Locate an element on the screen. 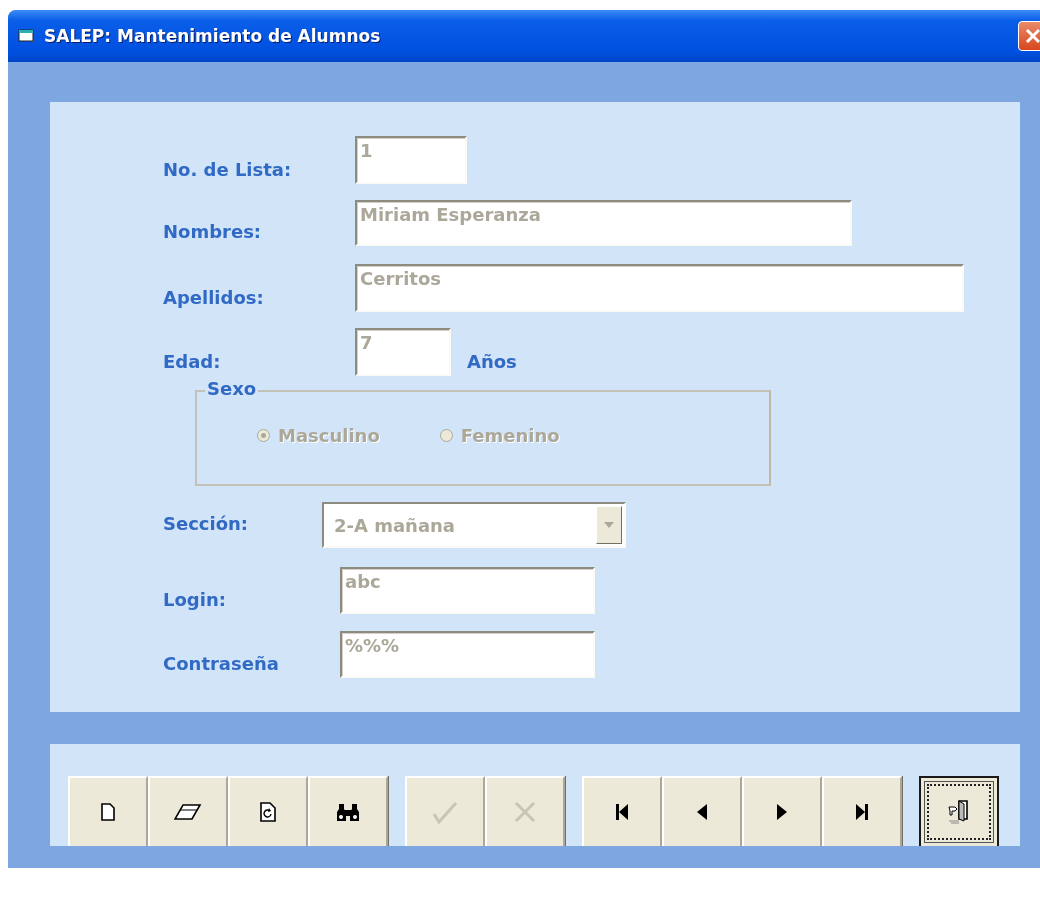 This screenshot has height=900, width=1040. caret-icon is located at coordinates (609, 525).